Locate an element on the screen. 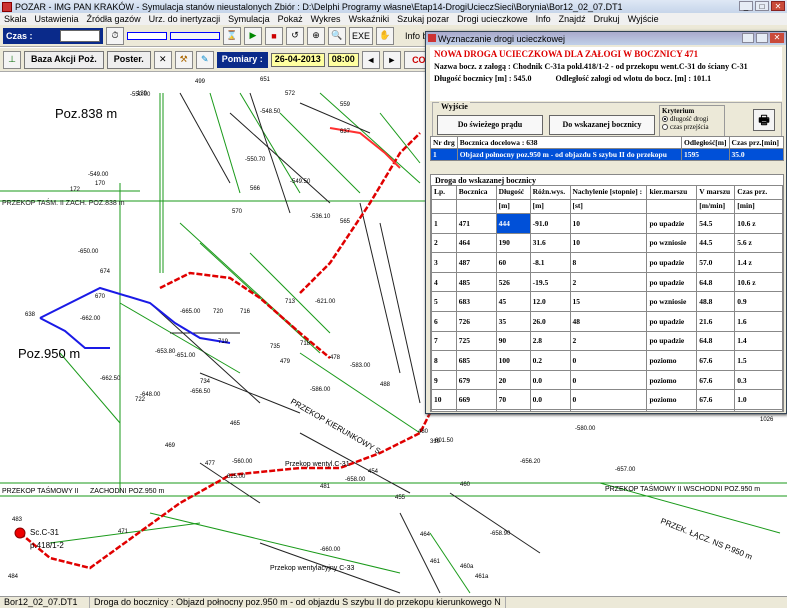  date-field: 26-04-2013 is located at coordinates (297, 59).